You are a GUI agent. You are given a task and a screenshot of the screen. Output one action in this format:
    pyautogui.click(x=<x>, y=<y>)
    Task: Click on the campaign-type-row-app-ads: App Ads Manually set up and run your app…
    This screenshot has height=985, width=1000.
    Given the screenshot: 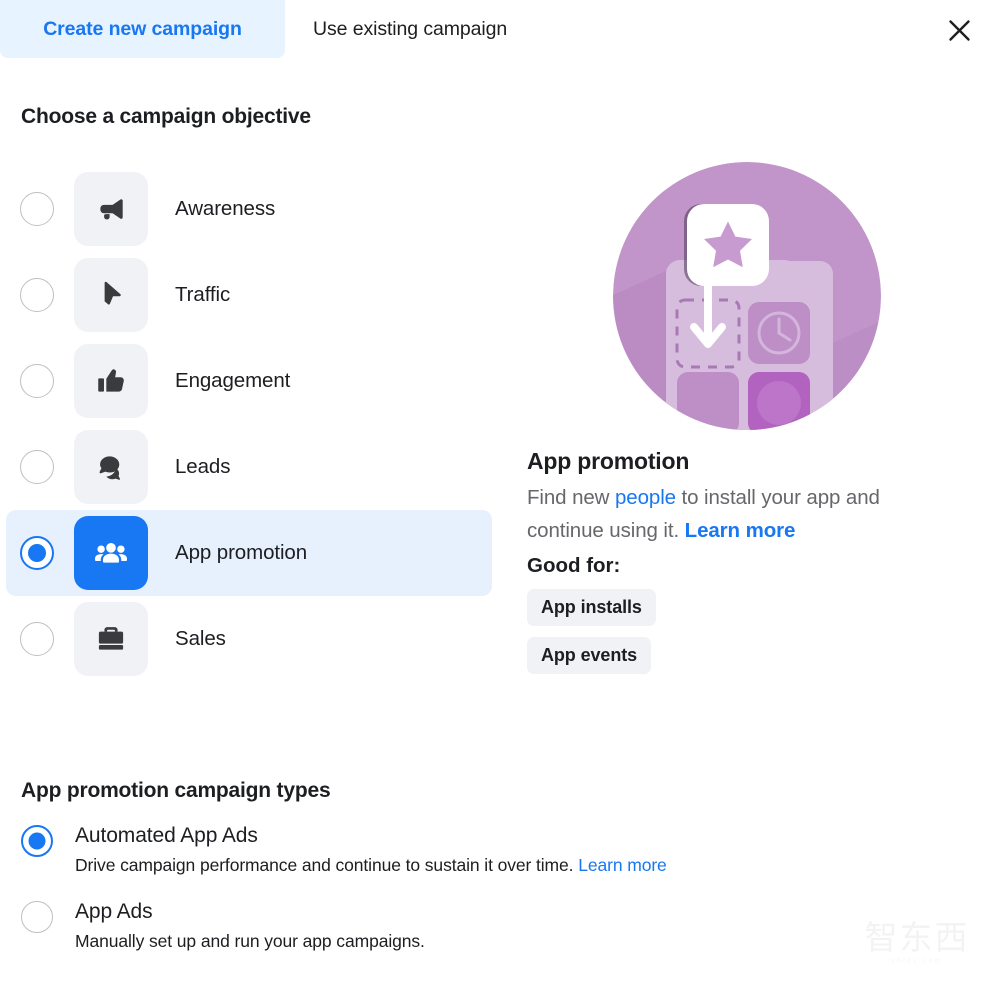 What is the action you would take?
    pyautogui.click(x=471, y=925)
    